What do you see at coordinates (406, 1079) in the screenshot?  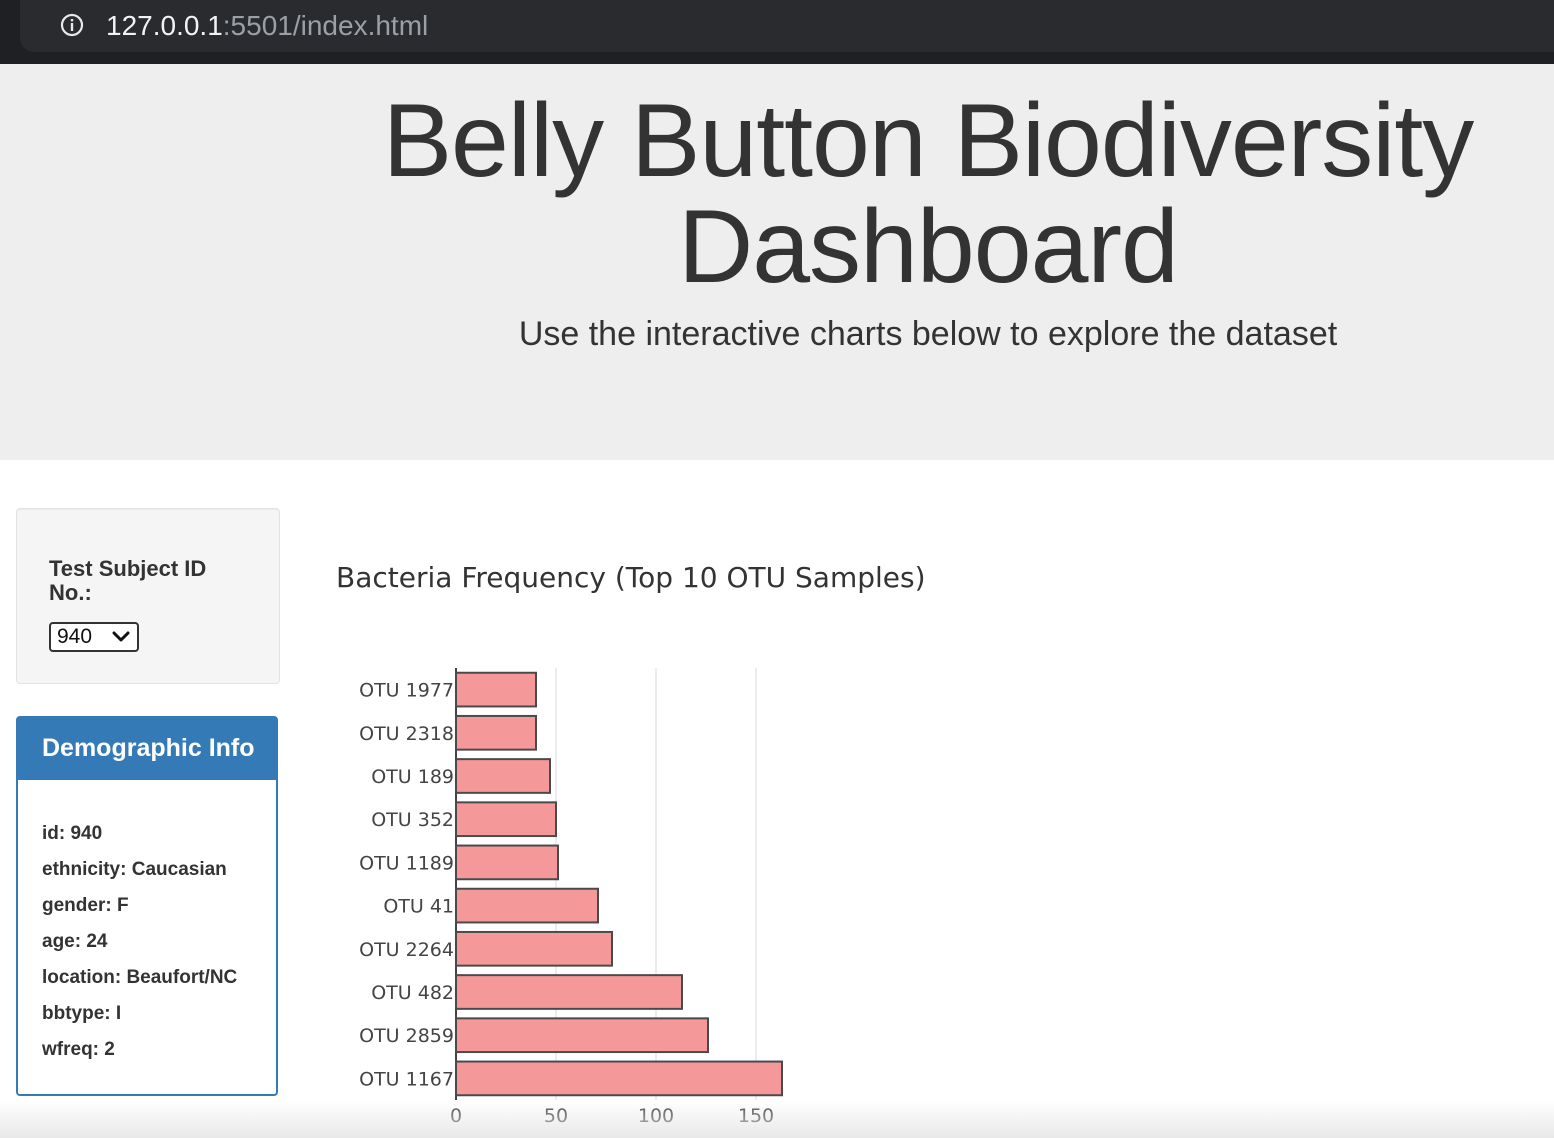 I see `y-tick-label: OTU 1167` at bounding box center [406, 1079].